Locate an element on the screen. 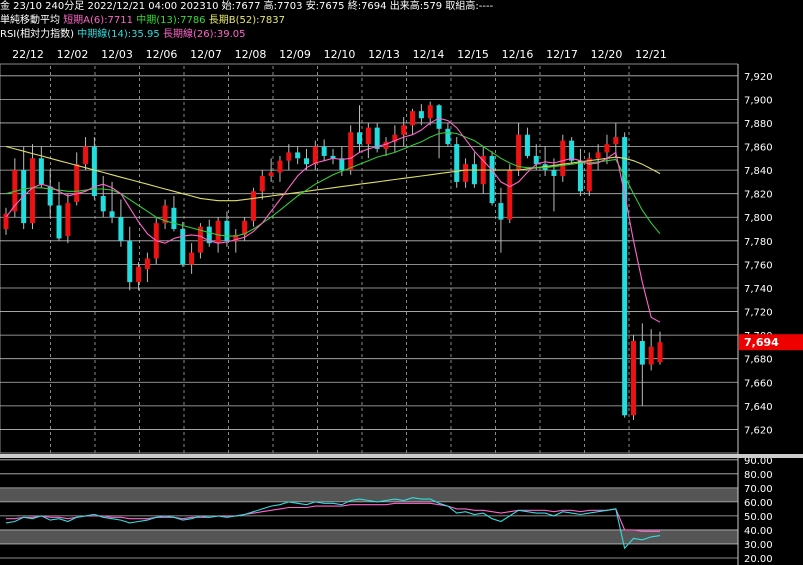 Image resolution: width=803 pixels, height=565 pixels. price-tick-label: 7,740 is located at coordinates (758, 289).